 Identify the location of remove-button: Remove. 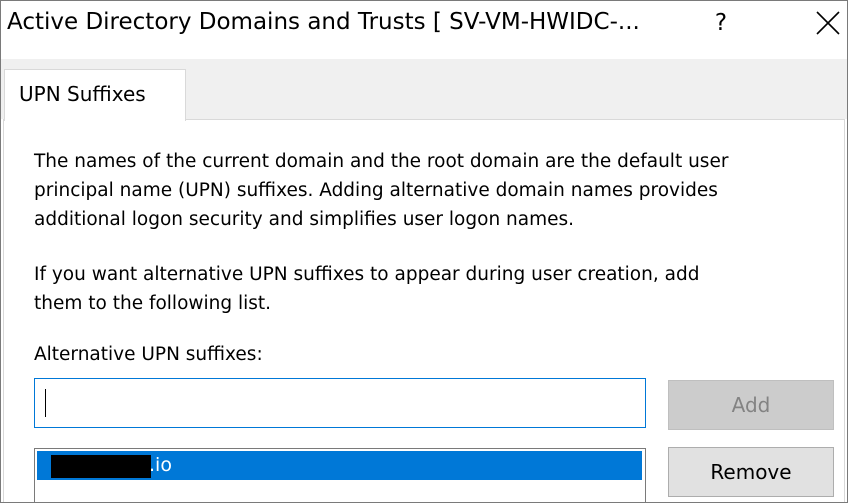
(751, 472).